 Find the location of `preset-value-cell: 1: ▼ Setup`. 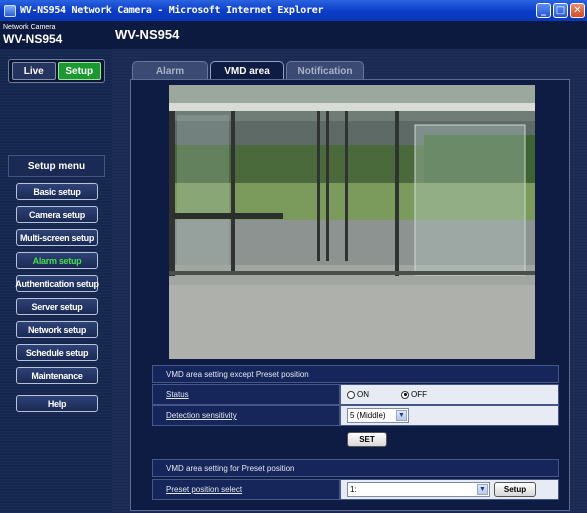

preset-value-cell: 1: ▼ Setup is located at coordinates (449, 489).